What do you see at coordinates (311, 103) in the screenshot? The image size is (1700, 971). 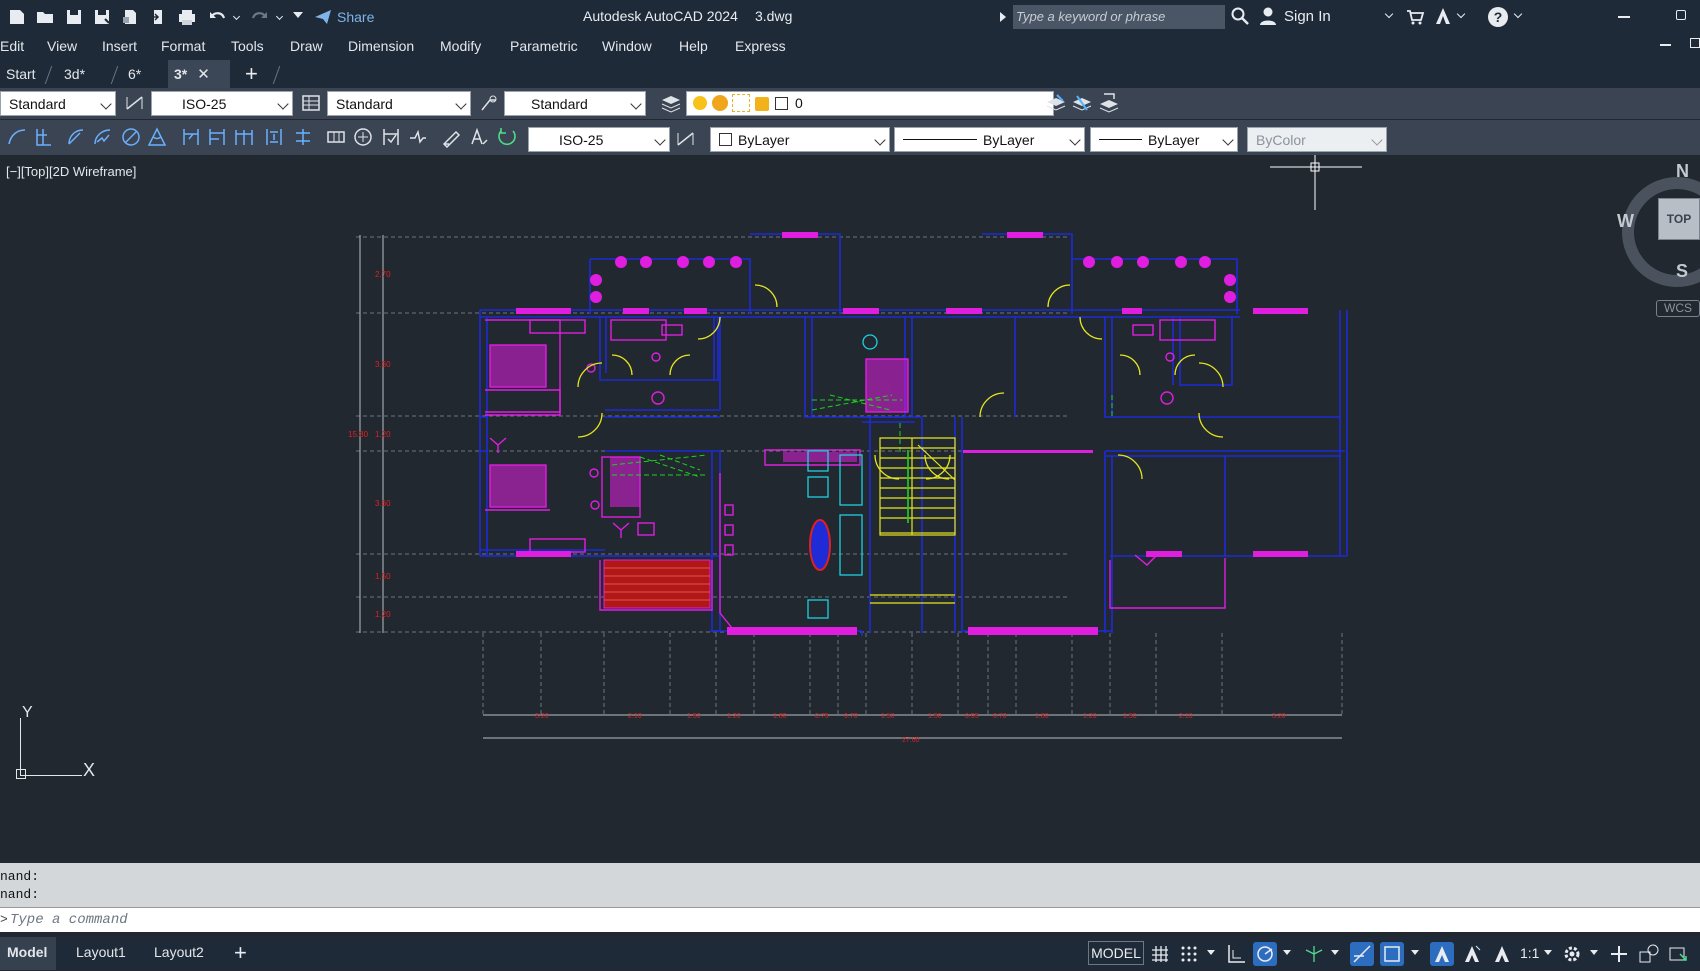 I see `table-style-icon` at bounding box center [311, 103].